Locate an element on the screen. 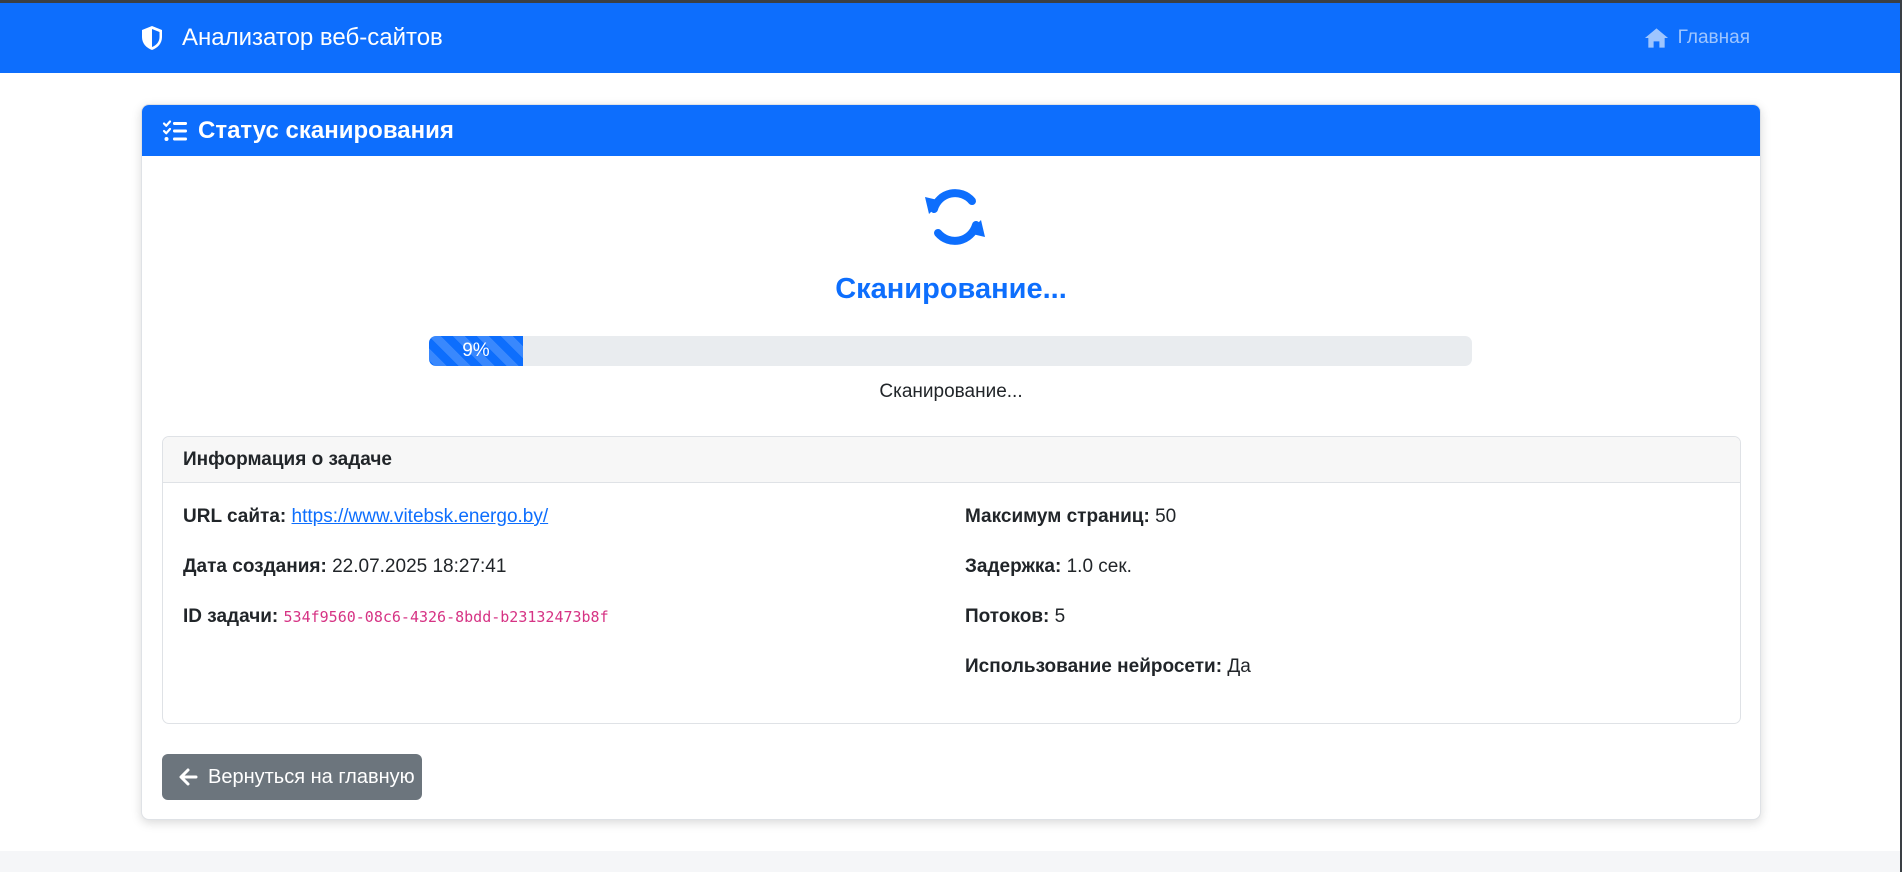  ai-usage-value: Да is located at coordinates (1239, 666).